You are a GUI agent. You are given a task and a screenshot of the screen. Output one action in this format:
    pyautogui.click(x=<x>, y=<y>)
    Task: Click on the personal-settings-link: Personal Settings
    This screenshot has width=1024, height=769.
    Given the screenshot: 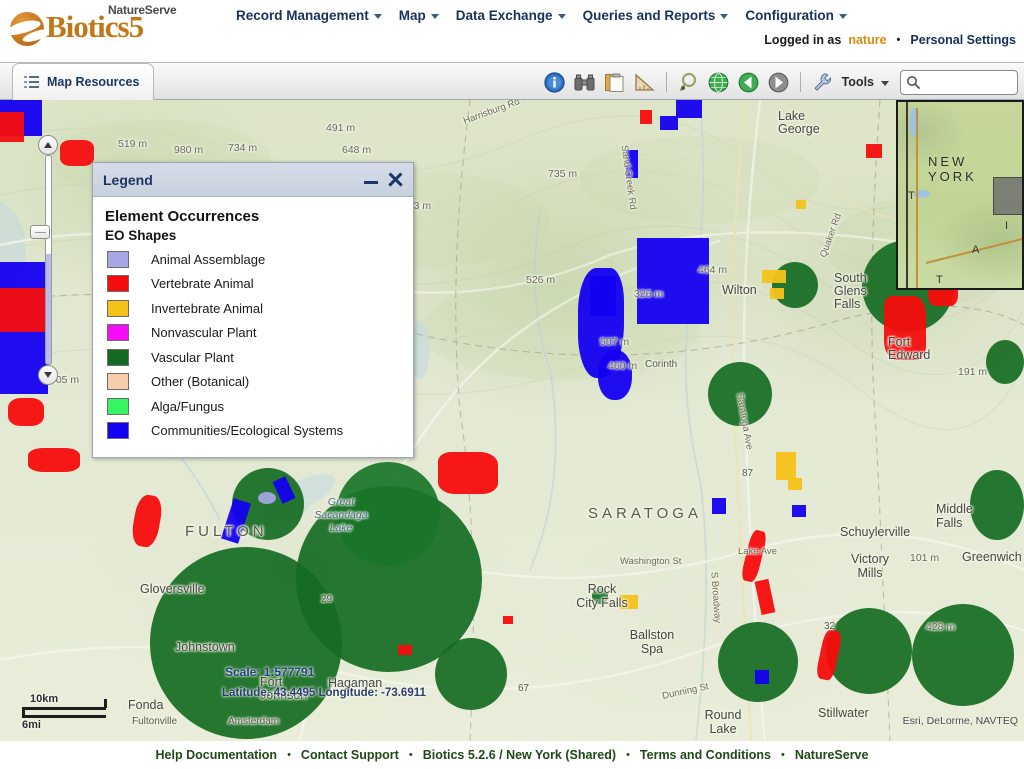 What is the action you would take?
    pyautogui.click(x=963, y=40)
    